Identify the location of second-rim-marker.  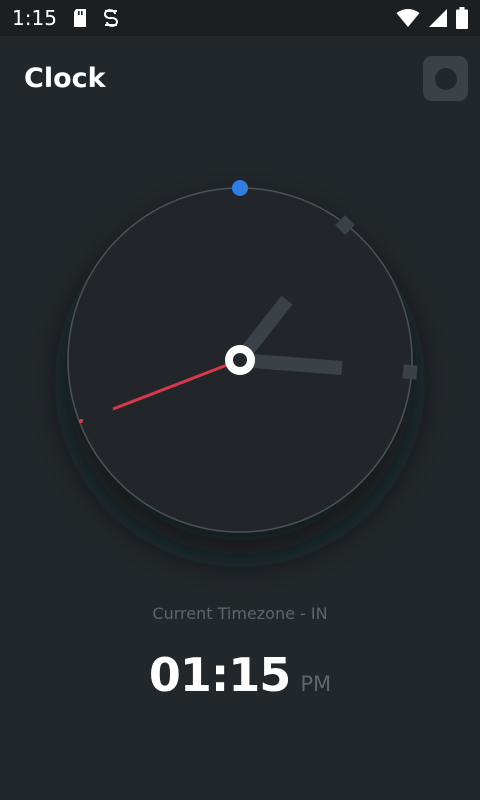
(81, 421).